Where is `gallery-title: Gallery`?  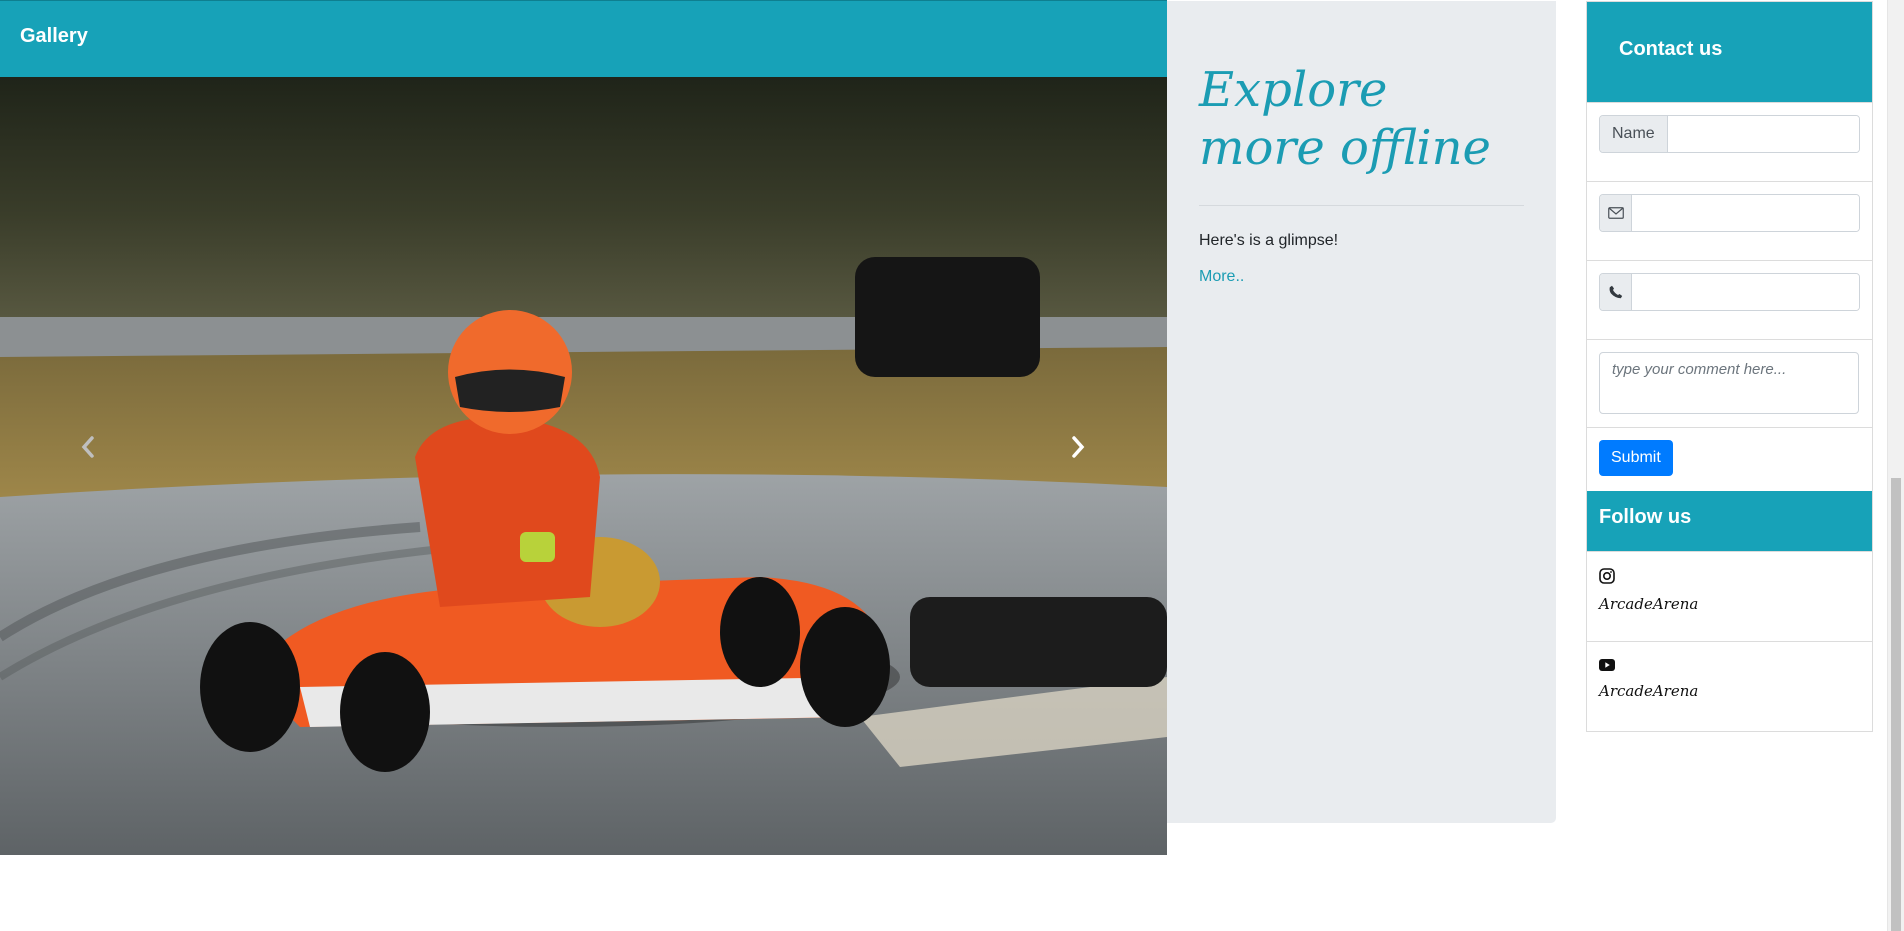
gallery-title: Gallery is located at coordinates (583, 38).